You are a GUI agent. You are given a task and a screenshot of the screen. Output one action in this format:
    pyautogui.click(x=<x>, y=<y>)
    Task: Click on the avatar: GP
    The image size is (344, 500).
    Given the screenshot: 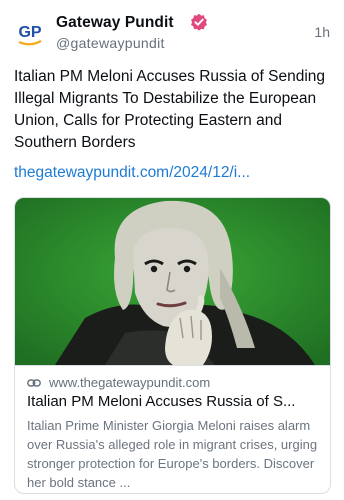 What is the action you would take?
    pyautogui.click(x=30, y=32)
    